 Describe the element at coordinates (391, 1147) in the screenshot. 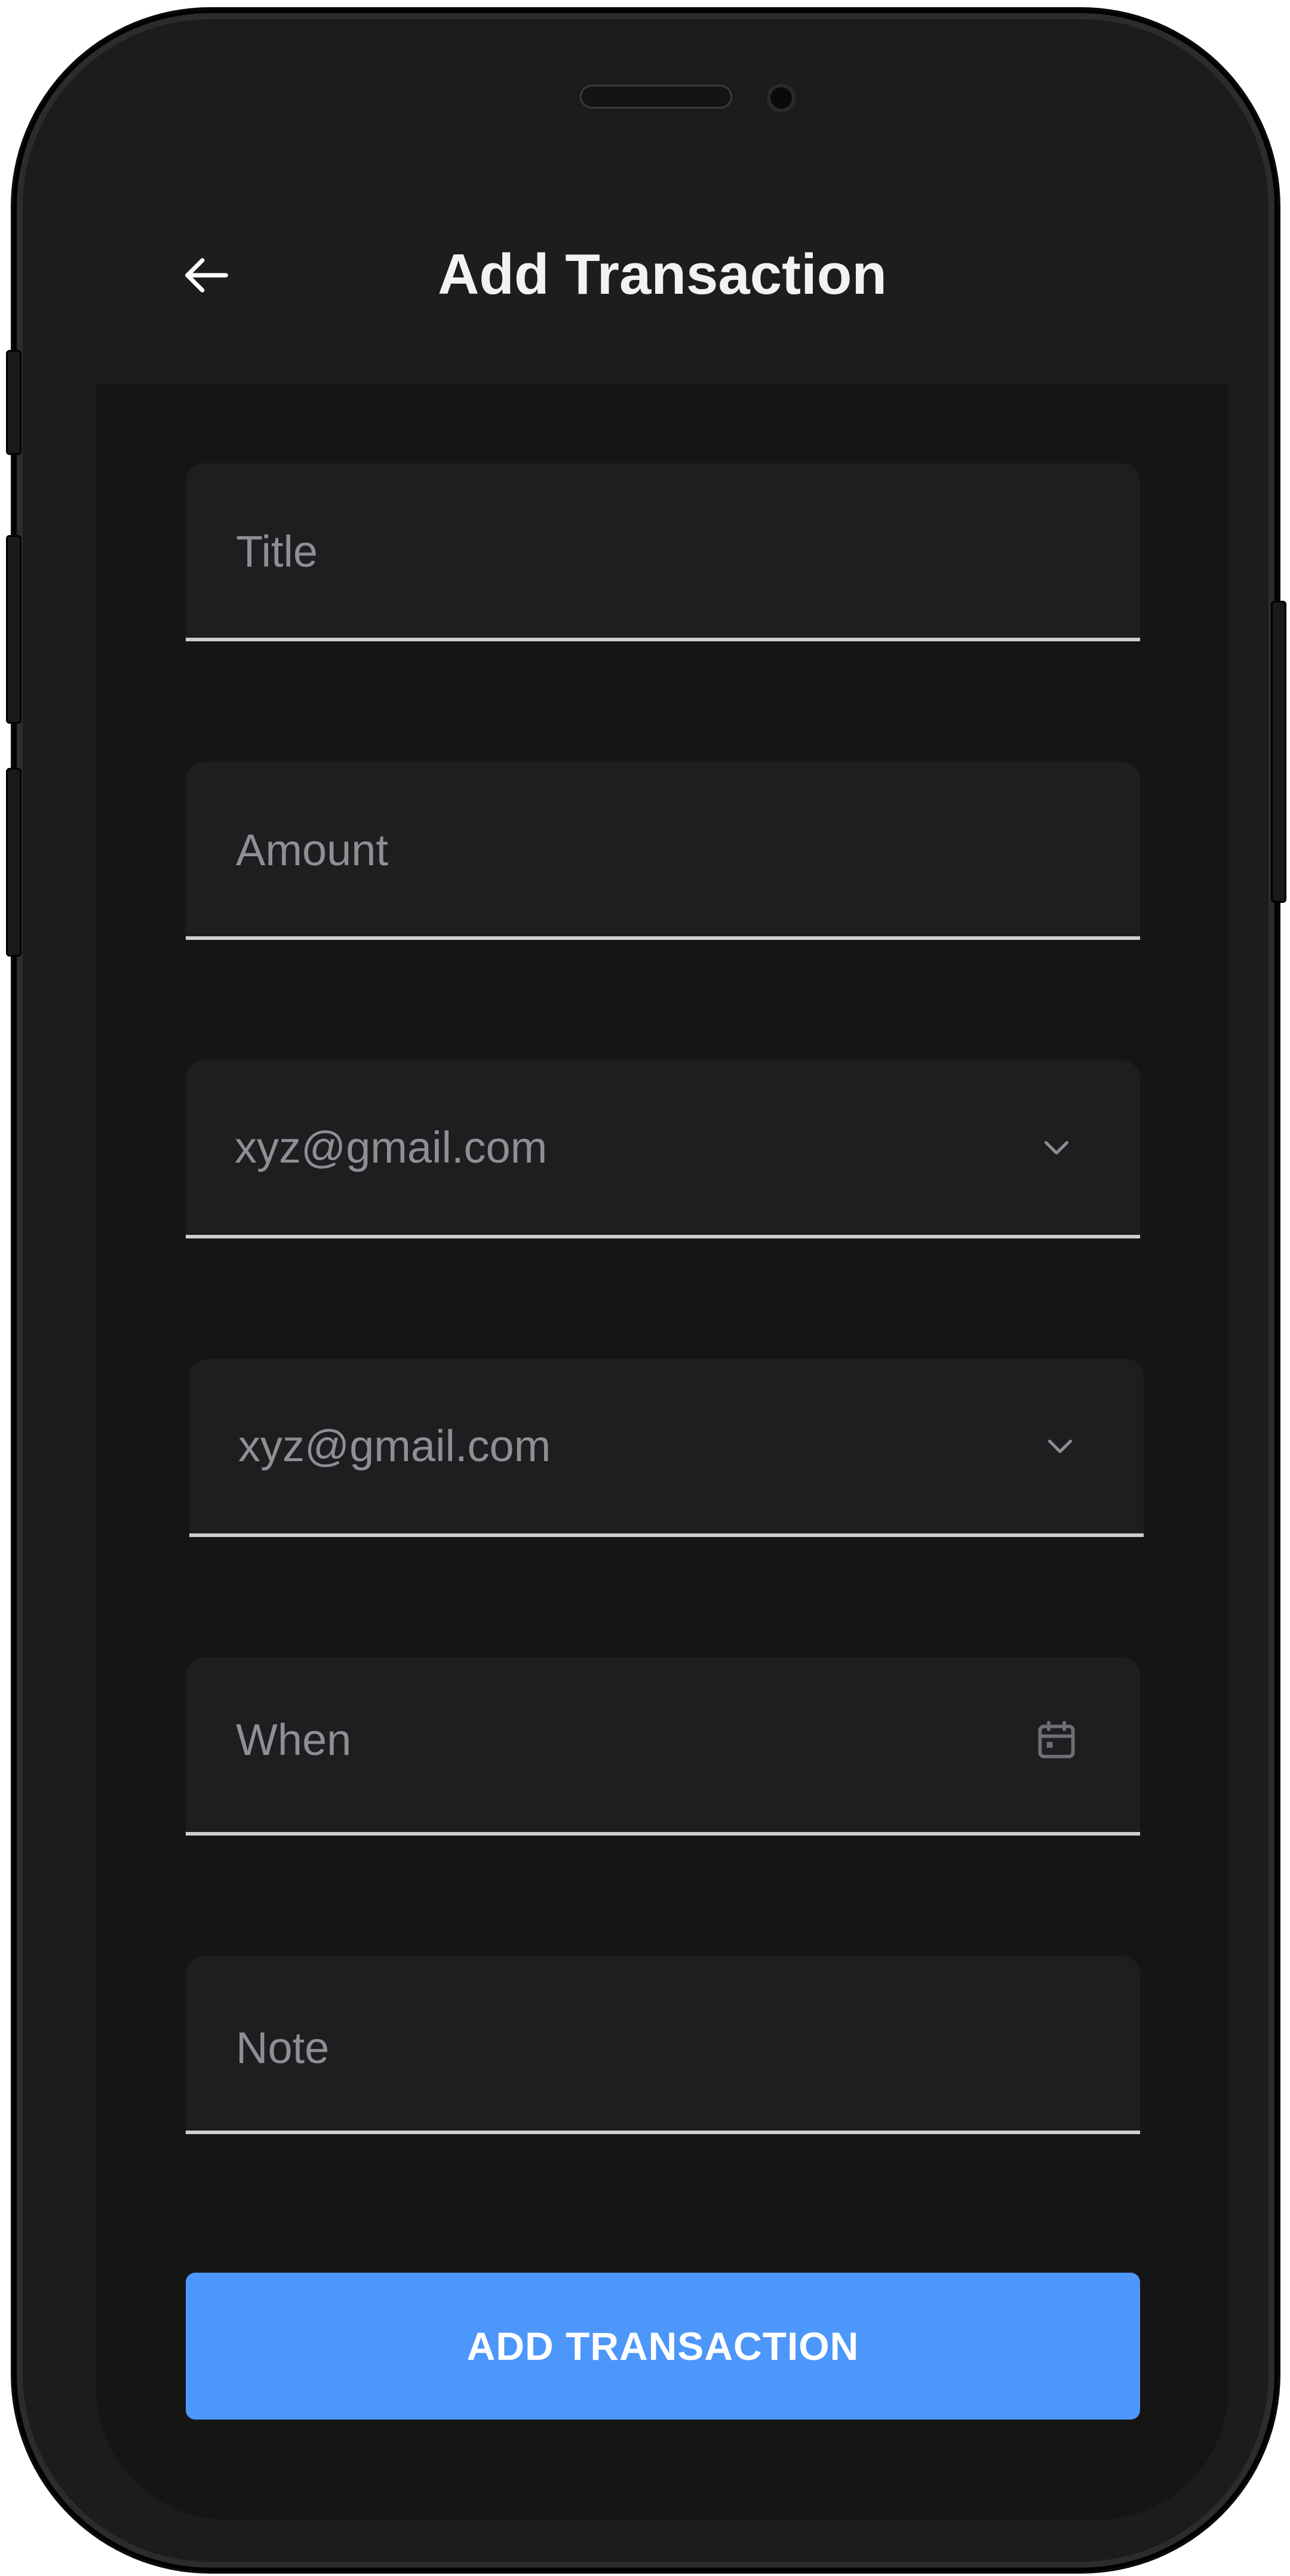

I see `from-account-value: xyz@gmail.com` at that location.